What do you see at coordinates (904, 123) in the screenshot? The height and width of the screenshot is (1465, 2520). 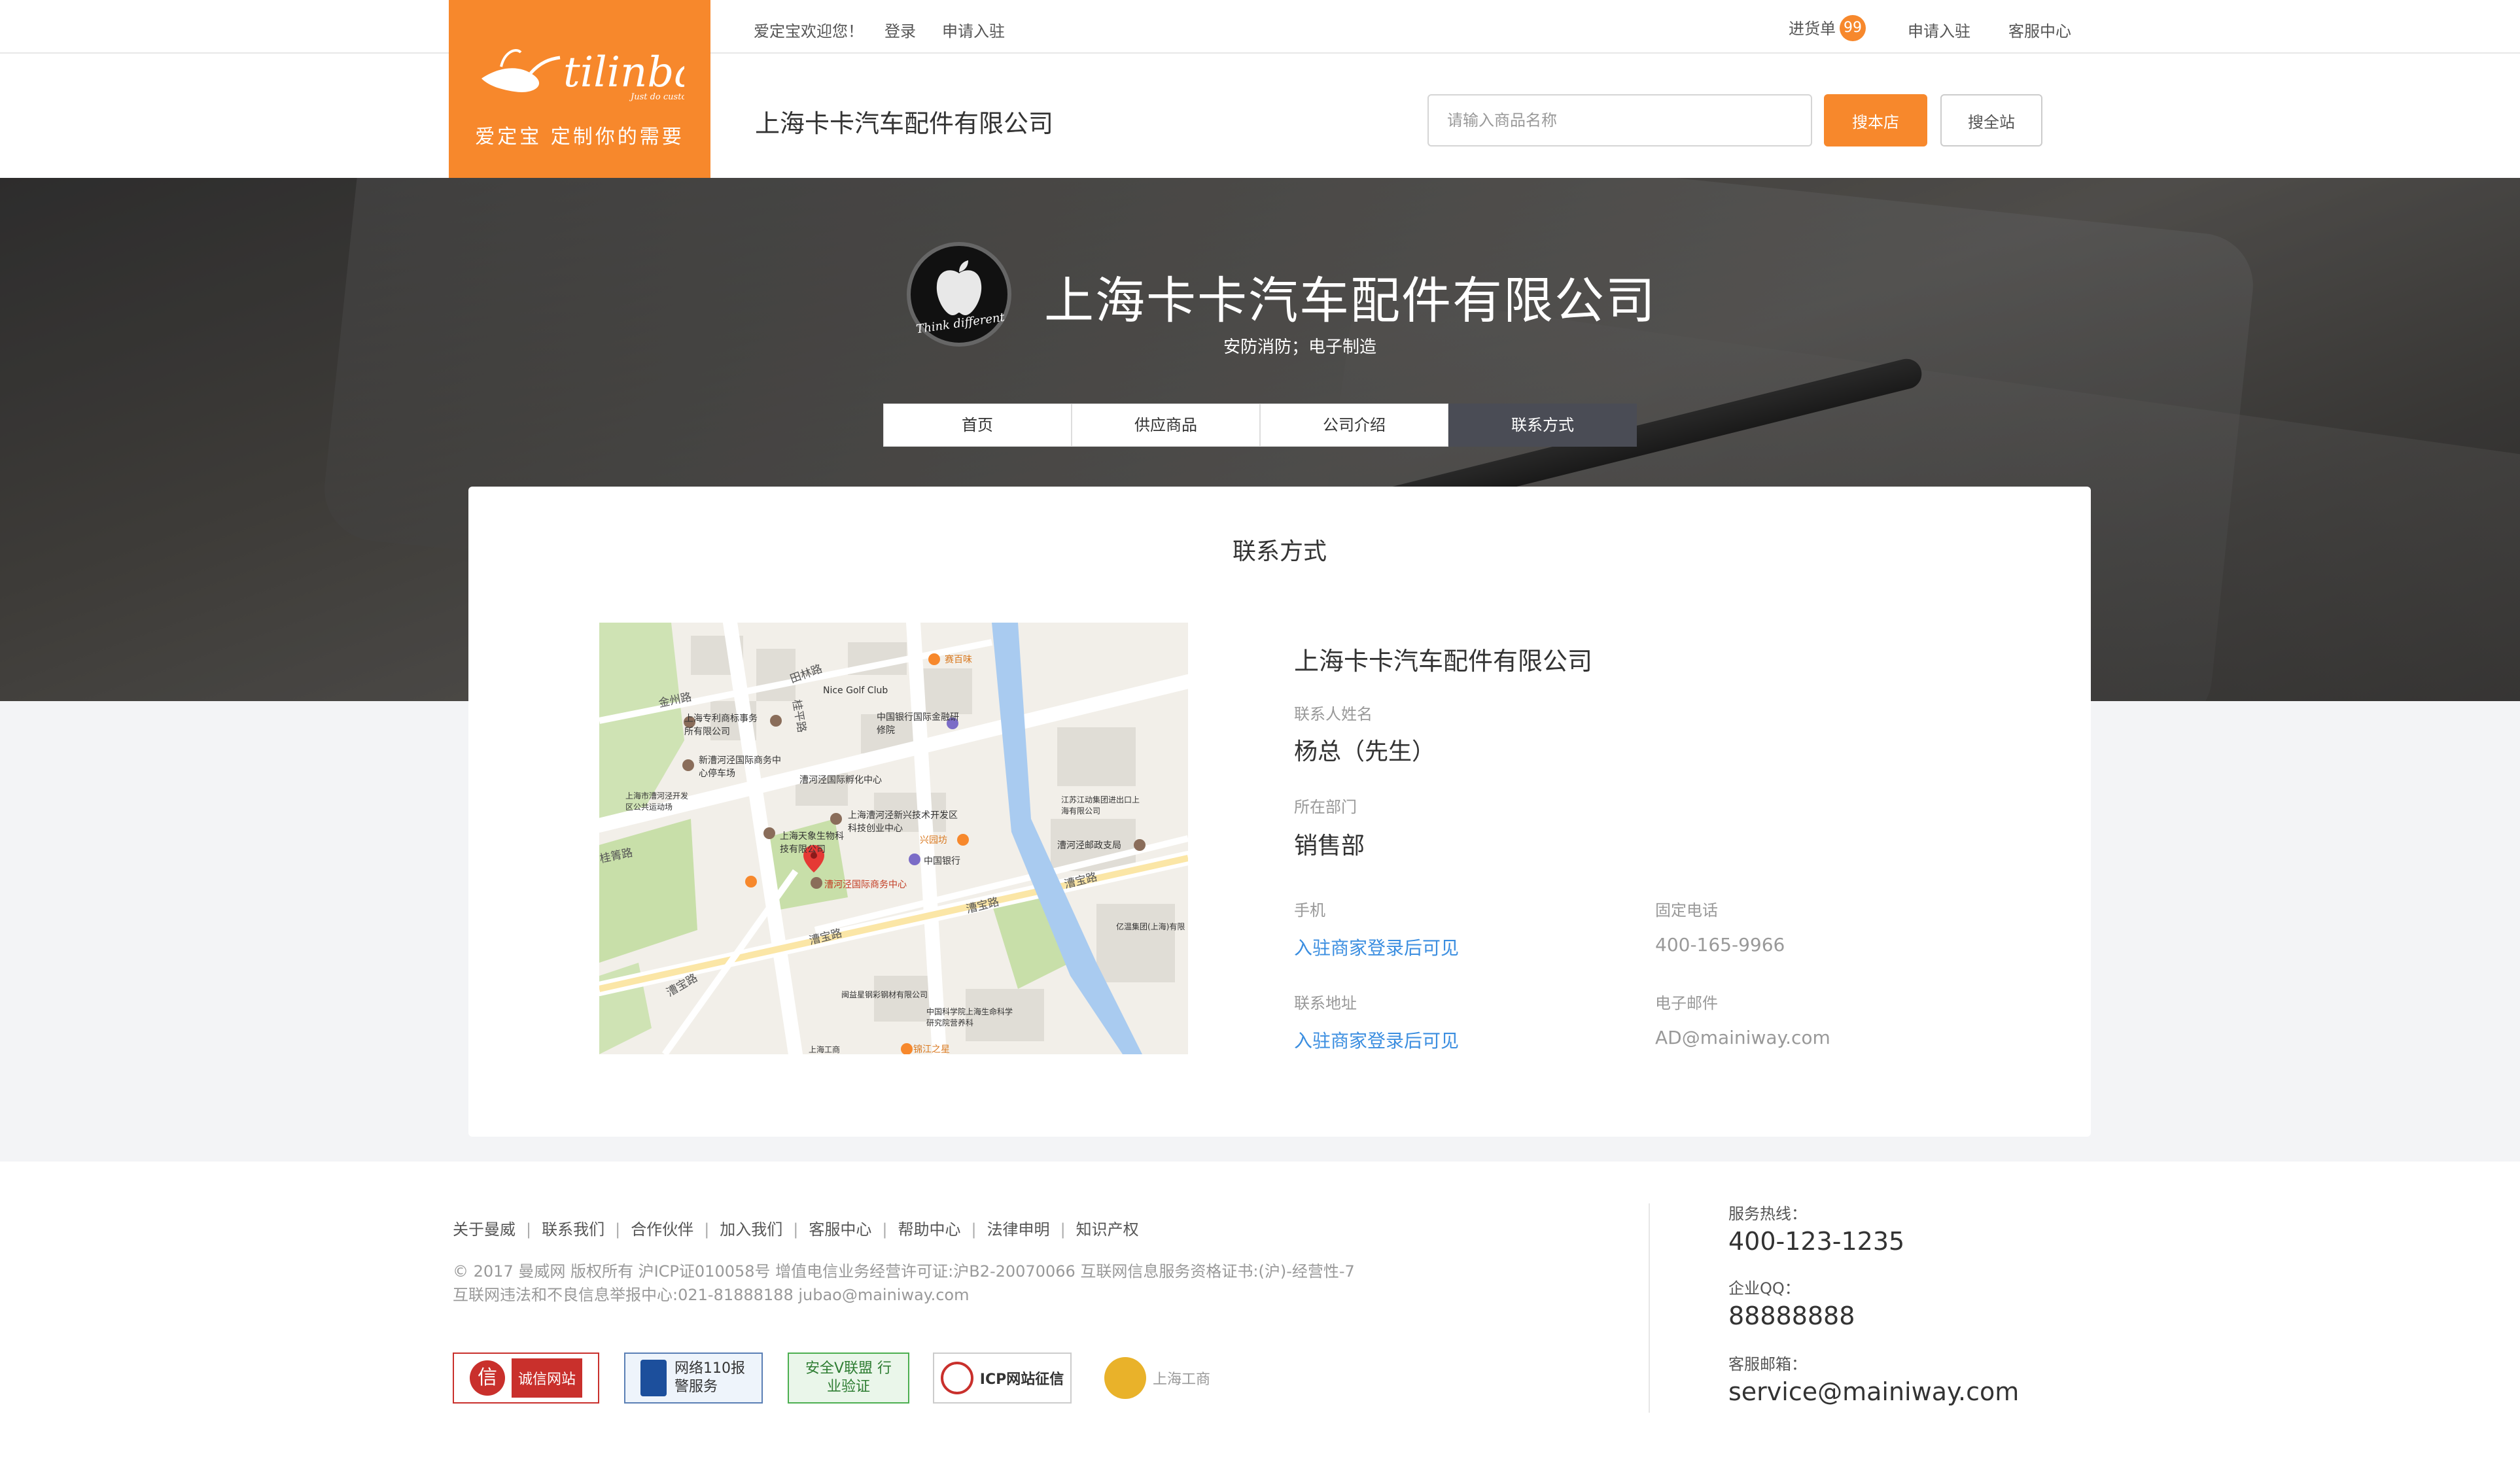 I see `header-company-name: 上海卡卡汽车配件有限公司` at bounding box center [904, 123].